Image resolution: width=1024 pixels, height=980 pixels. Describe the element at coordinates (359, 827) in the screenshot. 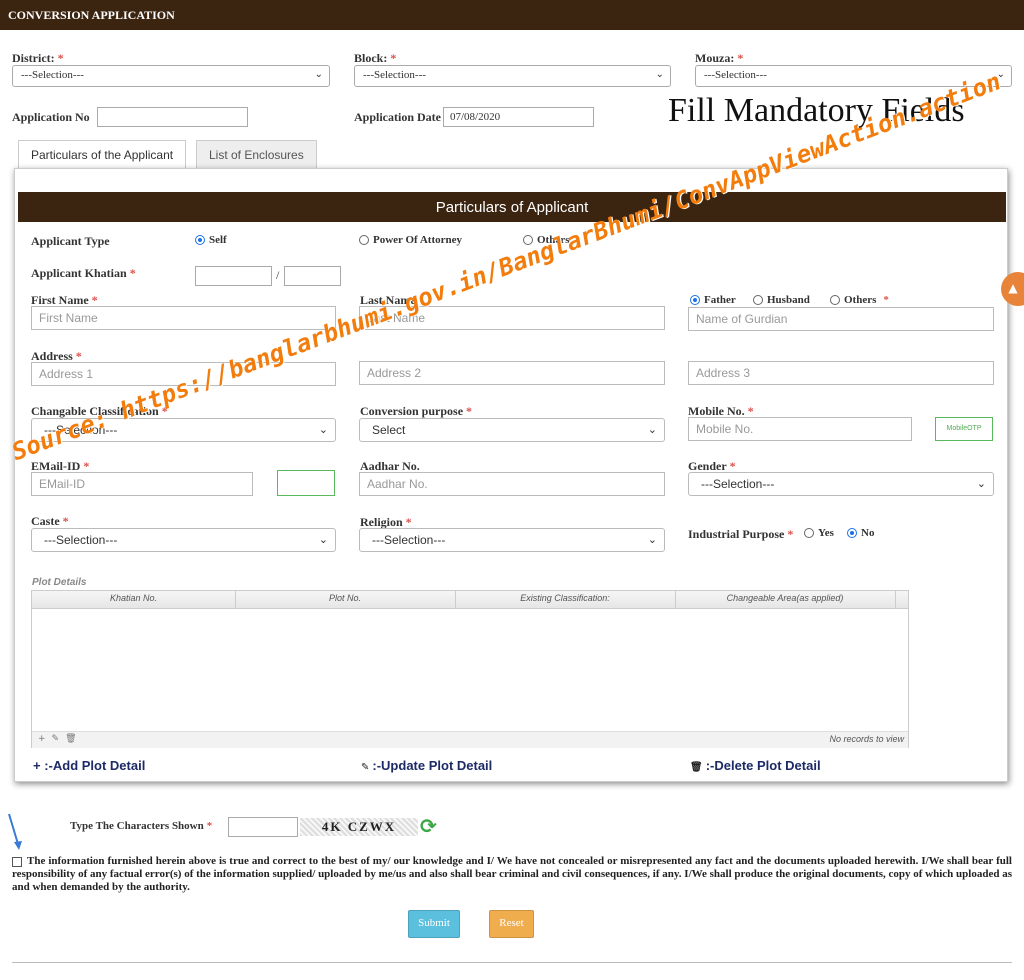

I see `captcha-image: 4K CZWX` at that location.